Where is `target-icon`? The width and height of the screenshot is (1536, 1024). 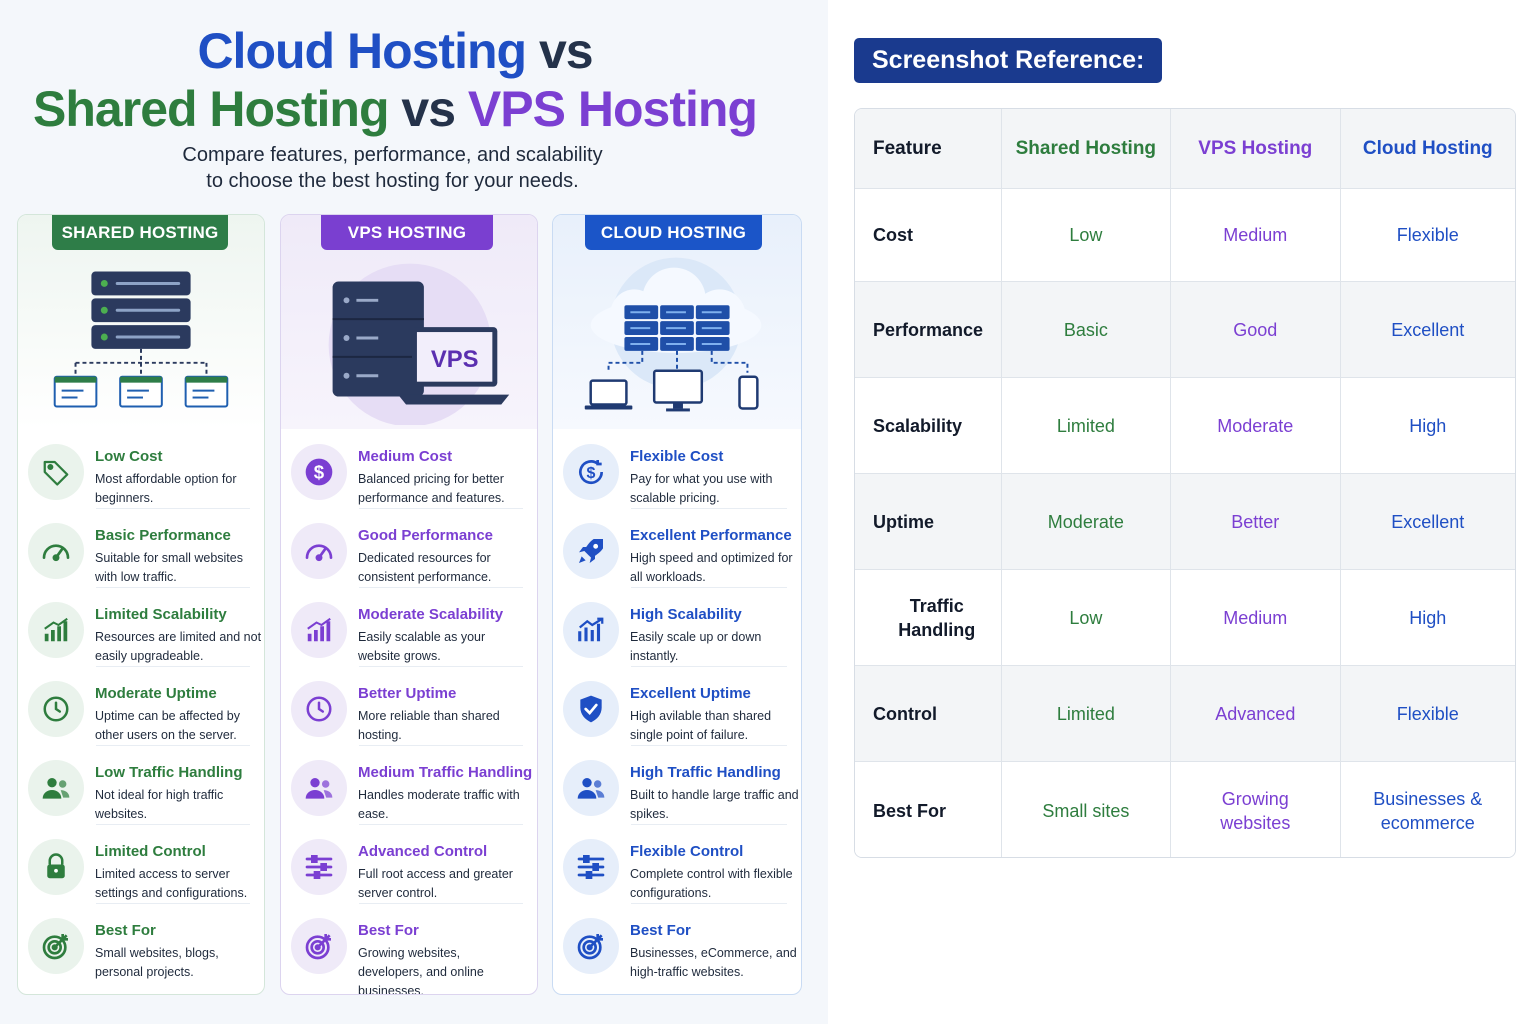
target-icon is located at coordinates (319, 946).